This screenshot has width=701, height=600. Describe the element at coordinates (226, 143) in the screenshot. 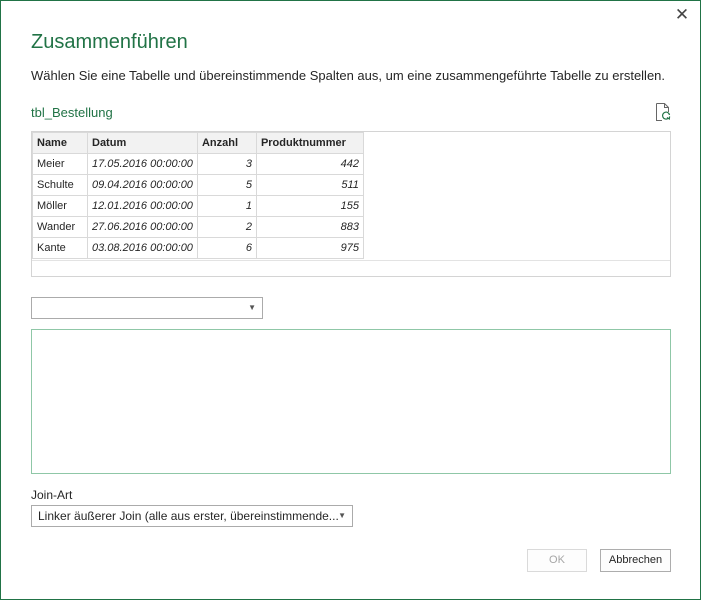

I see `column-header-anzahl: Anzahl` at that location.